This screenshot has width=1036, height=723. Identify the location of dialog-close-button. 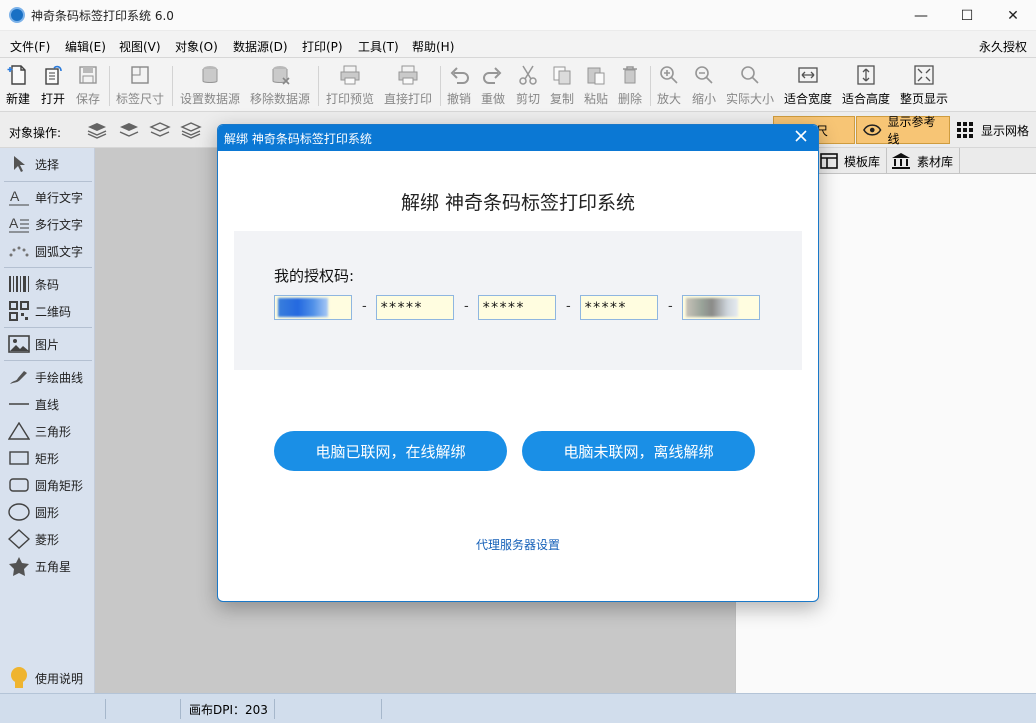
(801, 138).